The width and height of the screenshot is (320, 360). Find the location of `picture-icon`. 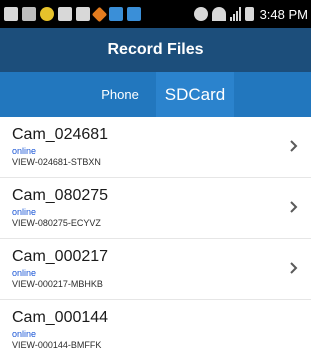

picture-icon is located at coordinates (65, 14).